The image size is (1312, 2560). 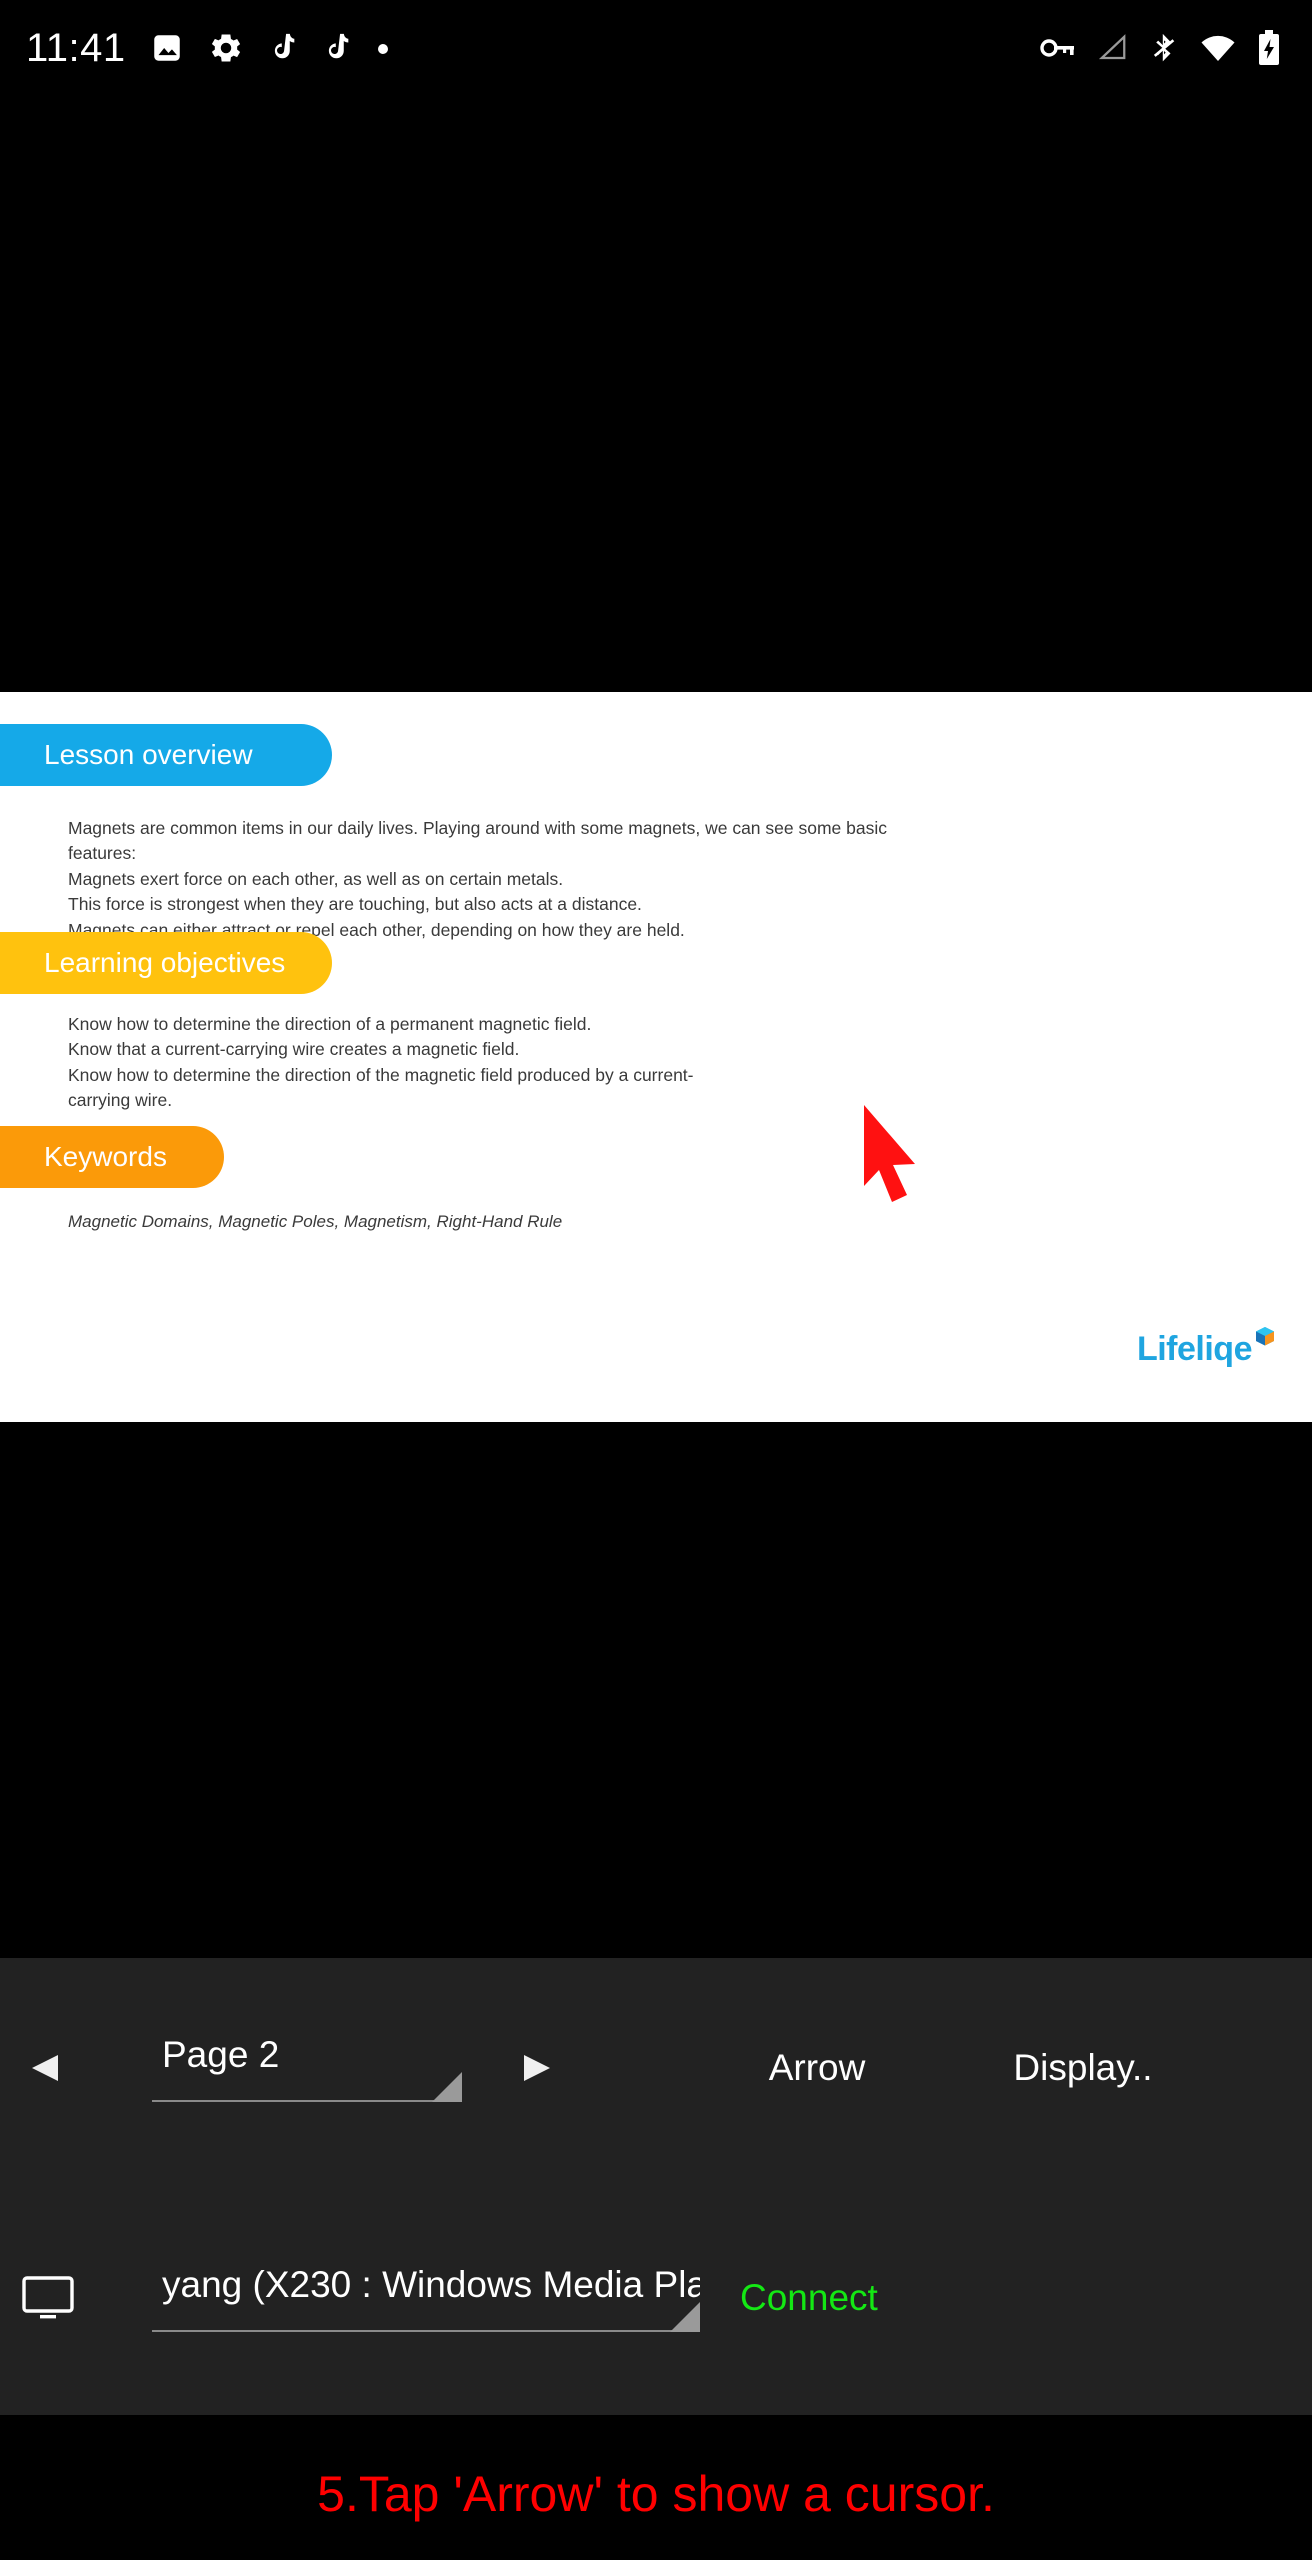 I want to click on status-bar-left: 11:41, so click(x=208, y=48).